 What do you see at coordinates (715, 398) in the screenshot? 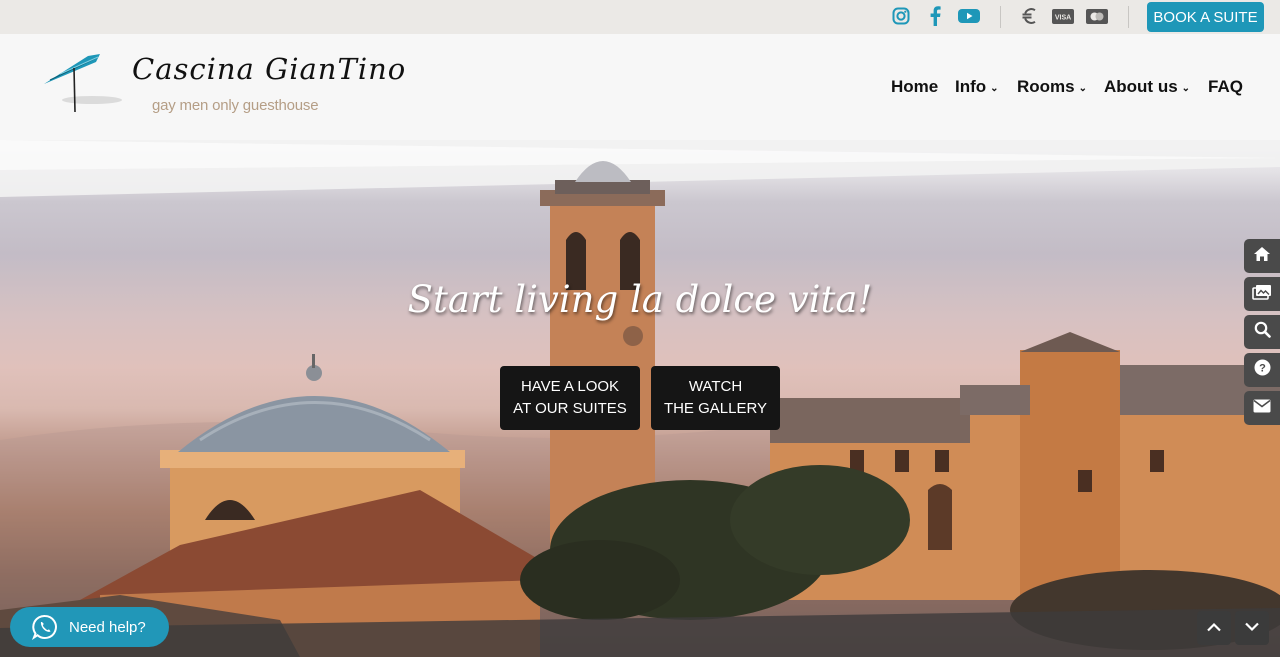
I see `watch-gallery-button: WATCH THE GALLERY` at bounding box center [715, 398].